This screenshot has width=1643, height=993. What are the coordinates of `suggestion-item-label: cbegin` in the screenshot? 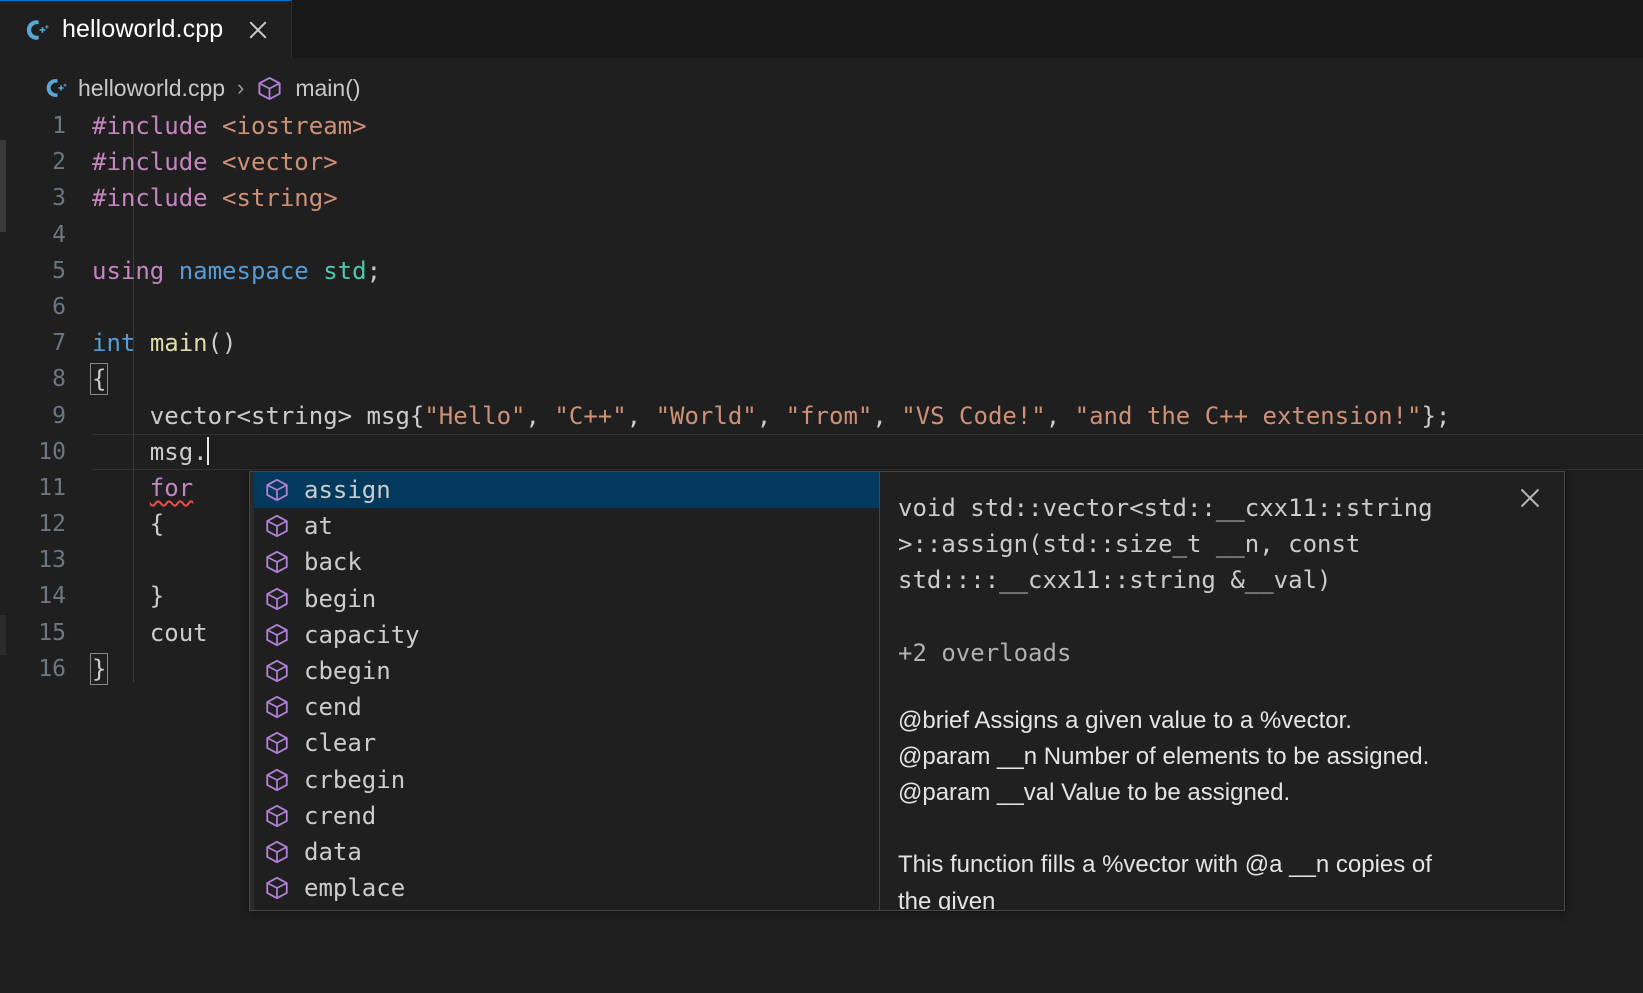 It's located at (347, 671).